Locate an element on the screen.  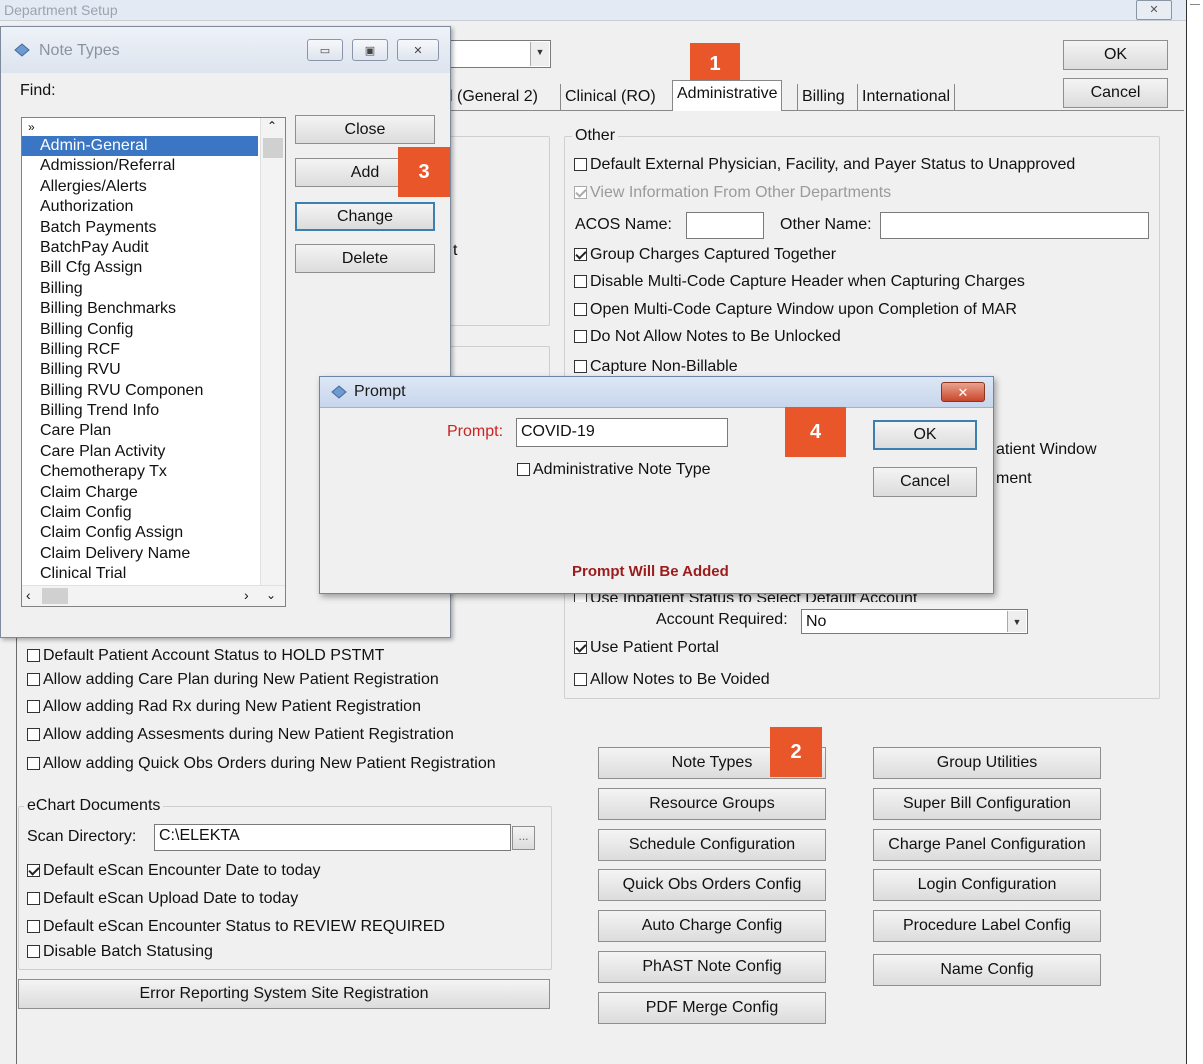
prompt-input: COVID-19 is located at coordinates (622, 432).